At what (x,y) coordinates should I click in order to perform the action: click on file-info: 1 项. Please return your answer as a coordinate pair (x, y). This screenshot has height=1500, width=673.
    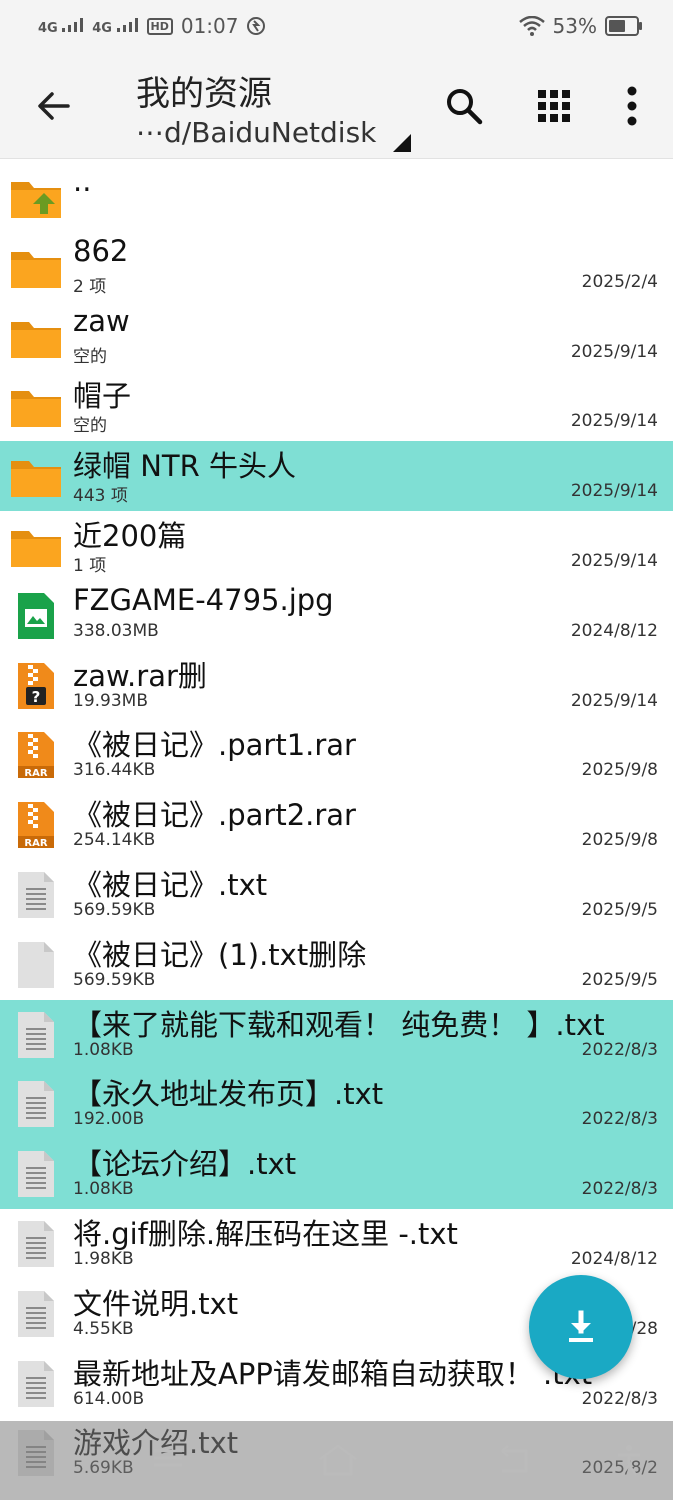
    Looking at the image, I should click on (90, 565).